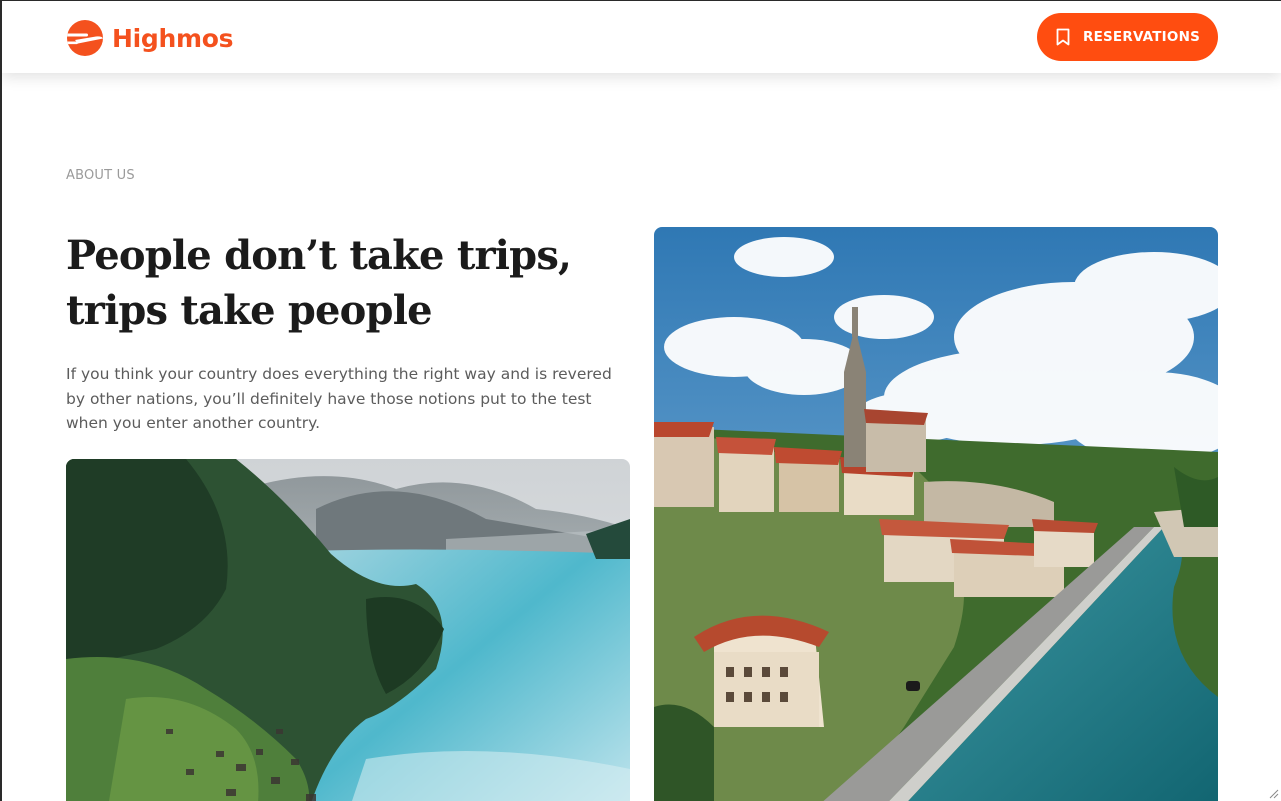  I want to click on bookmark-icon, so click(1063, 37).